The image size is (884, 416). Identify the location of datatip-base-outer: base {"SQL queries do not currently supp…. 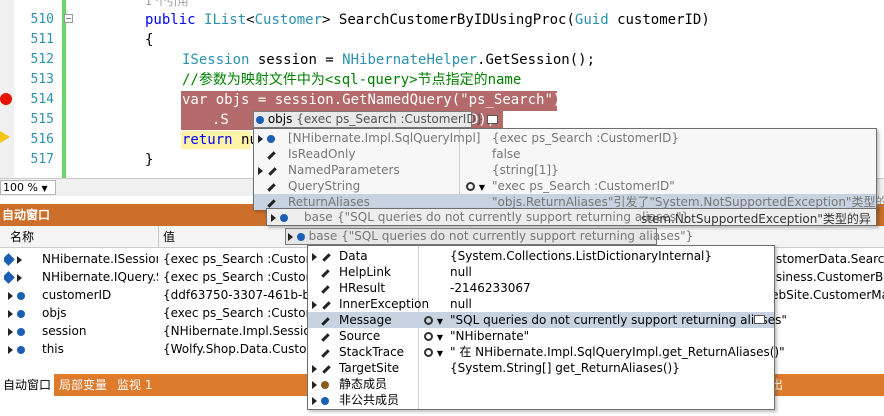
(571, 225).